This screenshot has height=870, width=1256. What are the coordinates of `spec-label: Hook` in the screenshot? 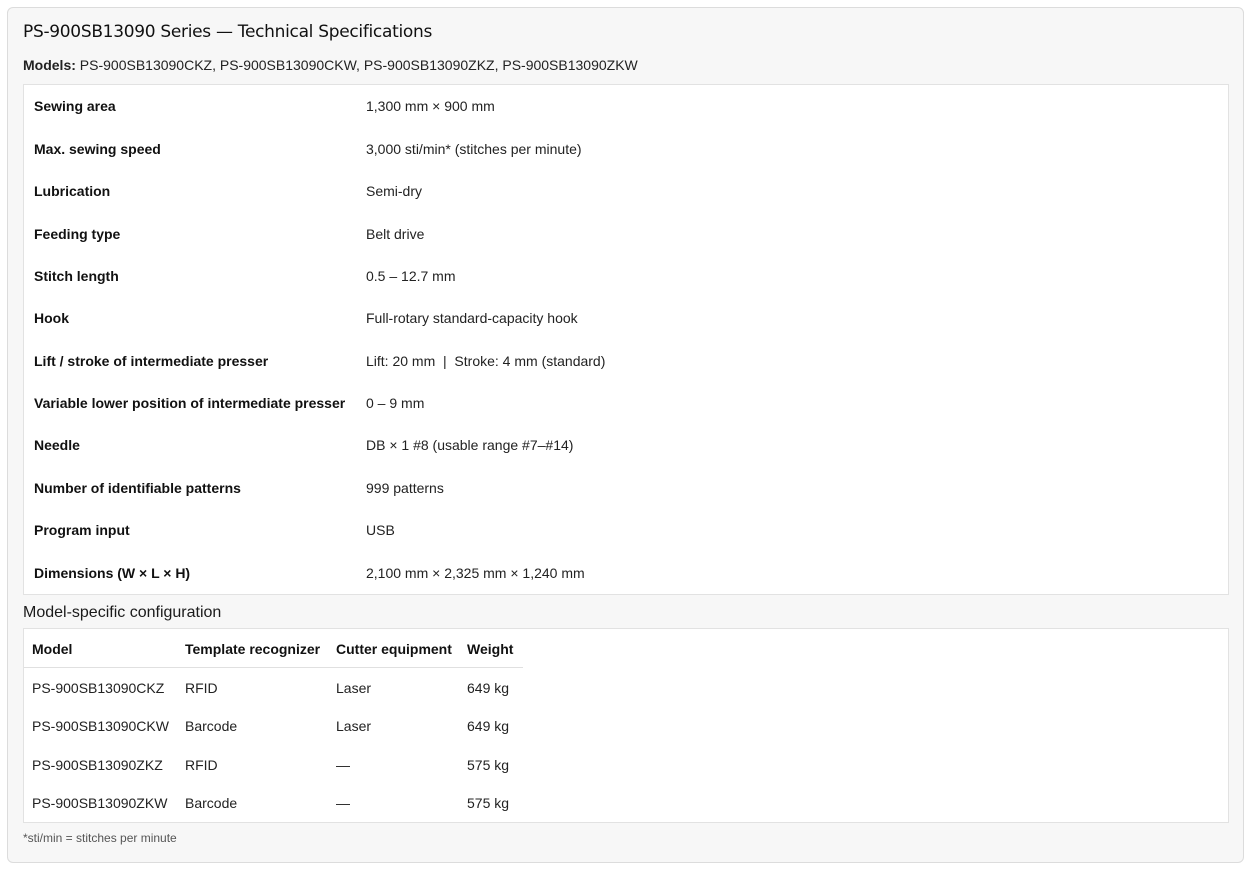 It's located at (51, 318).